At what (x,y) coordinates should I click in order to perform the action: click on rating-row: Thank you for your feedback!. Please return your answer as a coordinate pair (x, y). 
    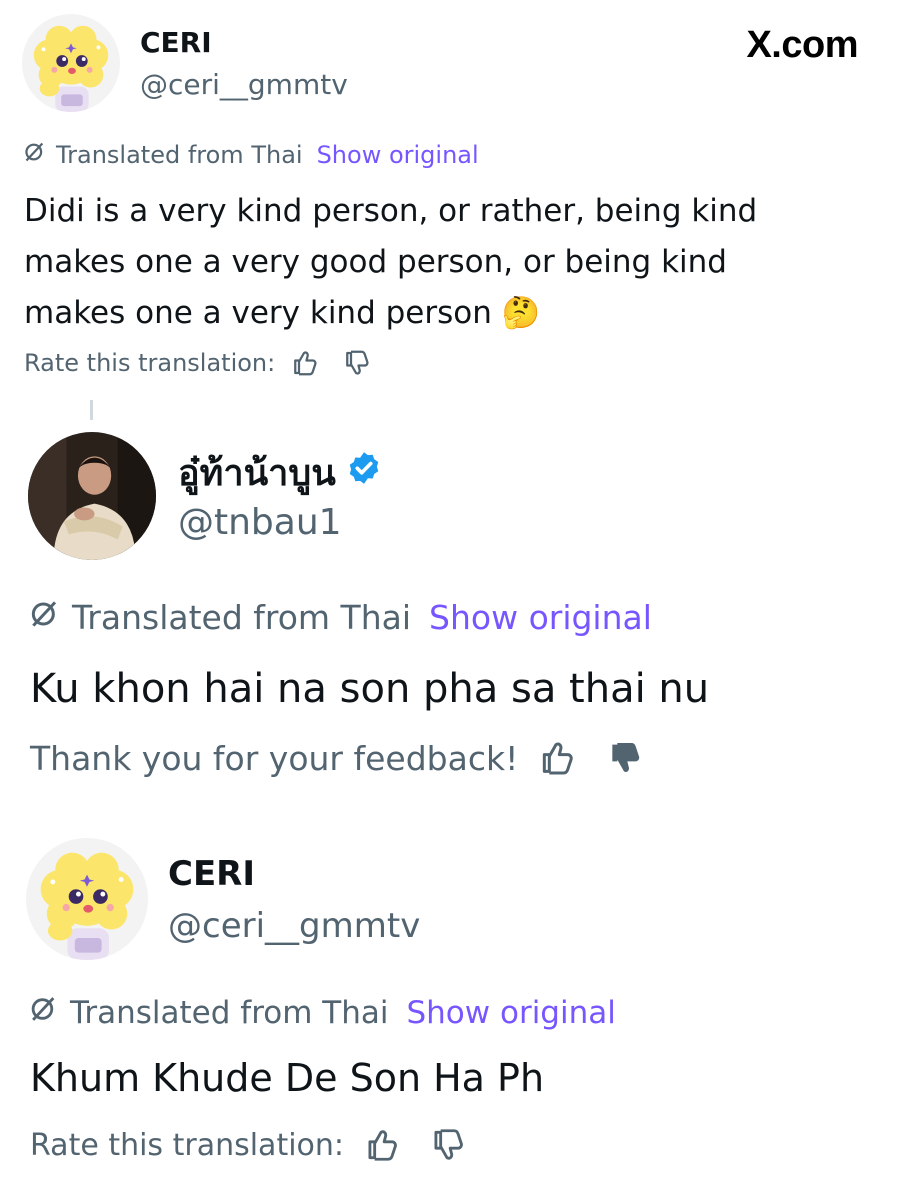
    Looking at the image, I should click on (337, 758).